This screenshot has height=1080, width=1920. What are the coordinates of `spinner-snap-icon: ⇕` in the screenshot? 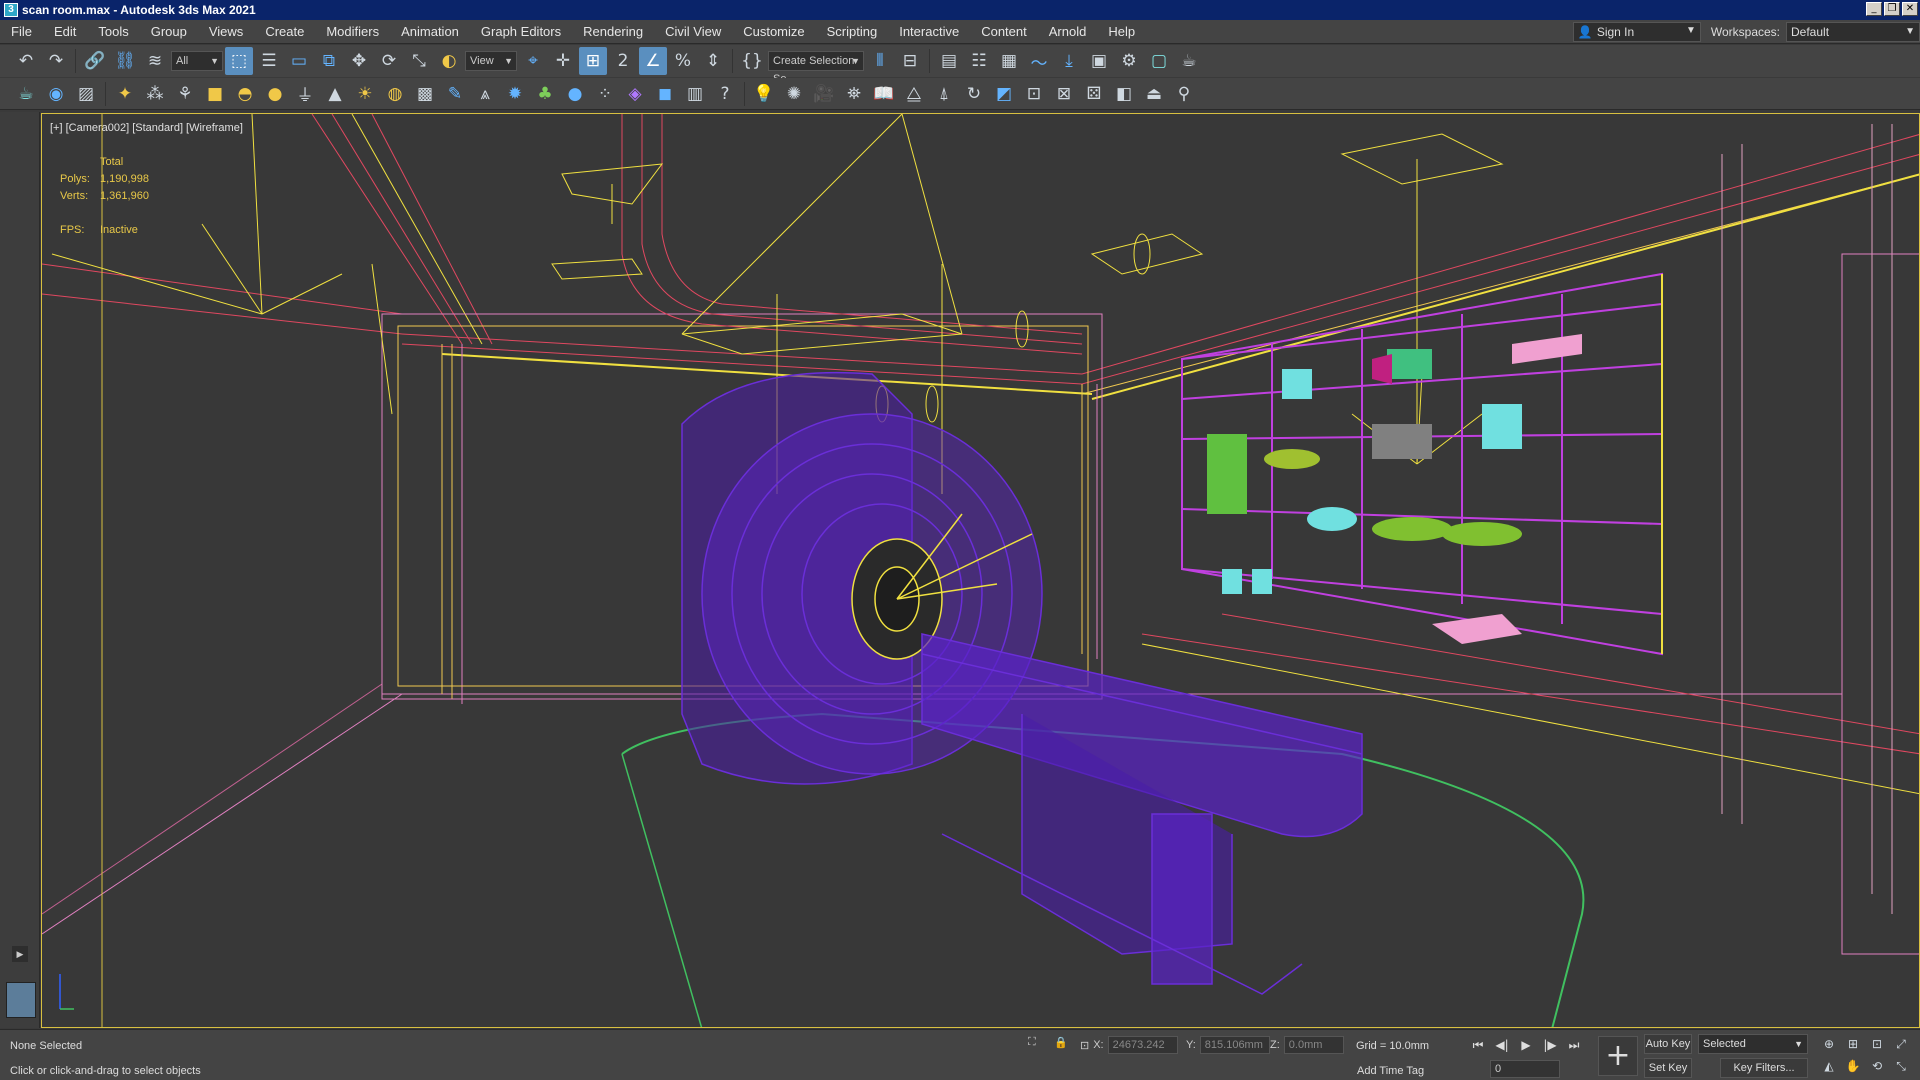 It's located at (713, 61).